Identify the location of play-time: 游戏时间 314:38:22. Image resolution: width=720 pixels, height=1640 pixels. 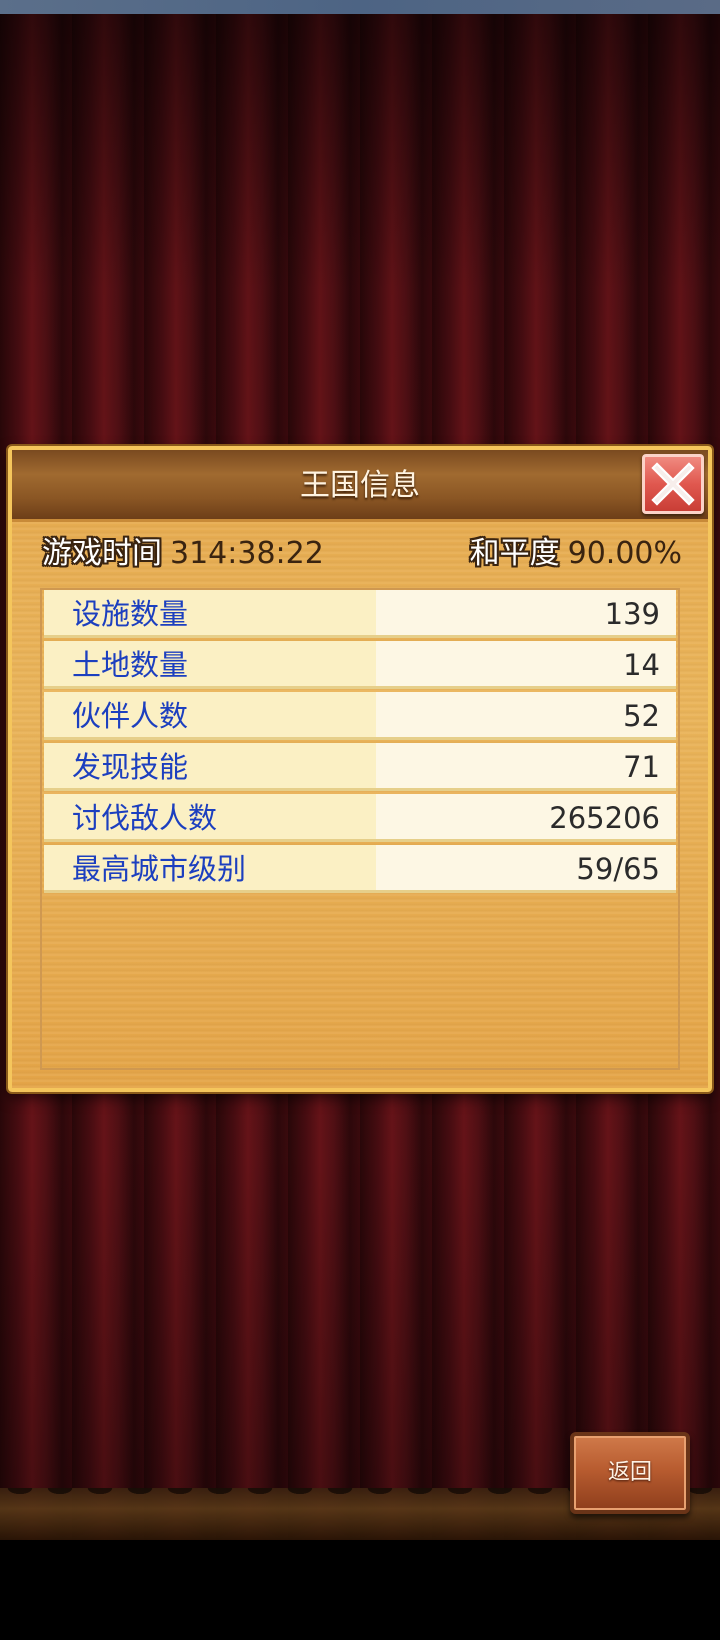
(183, 554).